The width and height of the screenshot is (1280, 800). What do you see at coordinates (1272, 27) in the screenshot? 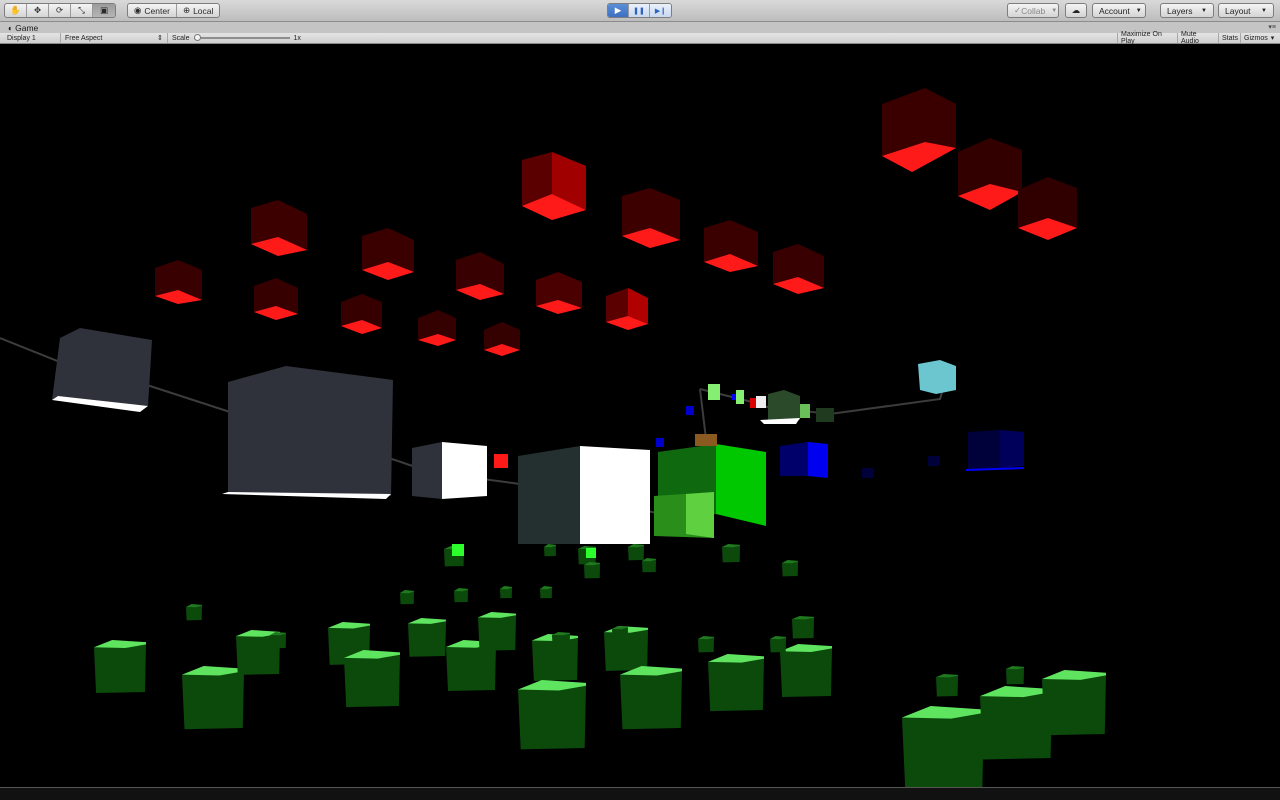
I see `tab-options-icon: ▾≡` at bounding box center [1272, 27].